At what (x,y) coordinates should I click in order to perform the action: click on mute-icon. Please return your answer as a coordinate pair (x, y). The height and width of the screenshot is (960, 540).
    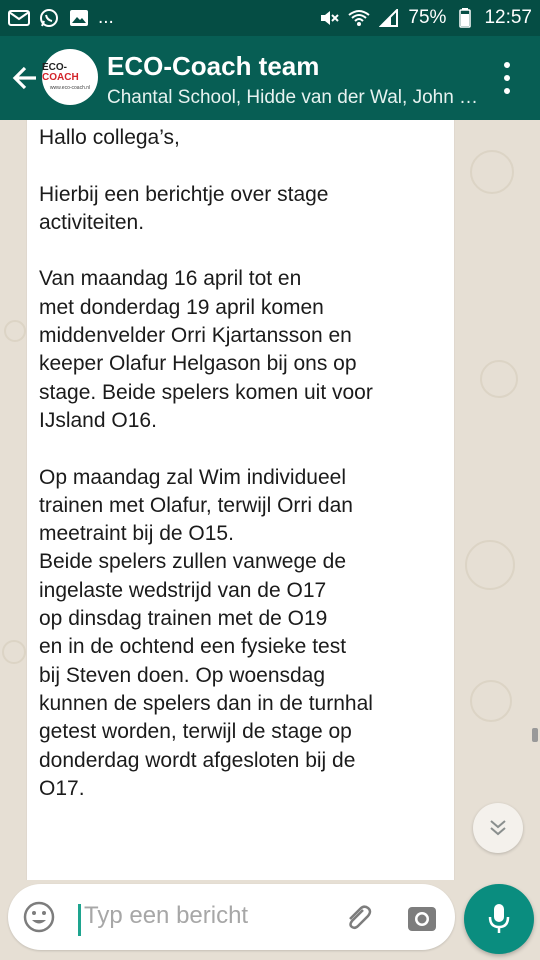
    Looking at the image, I should click on (329, 18).